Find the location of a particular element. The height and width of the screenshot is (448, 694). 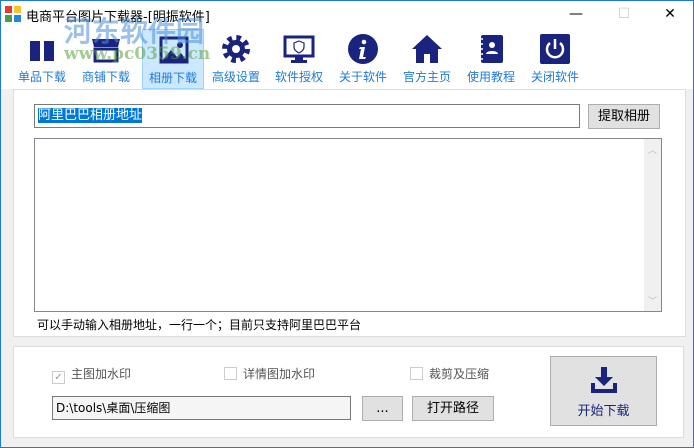

save-path-input: D:\tools\桌面\压缩图 is located at coordinates (201, 408).